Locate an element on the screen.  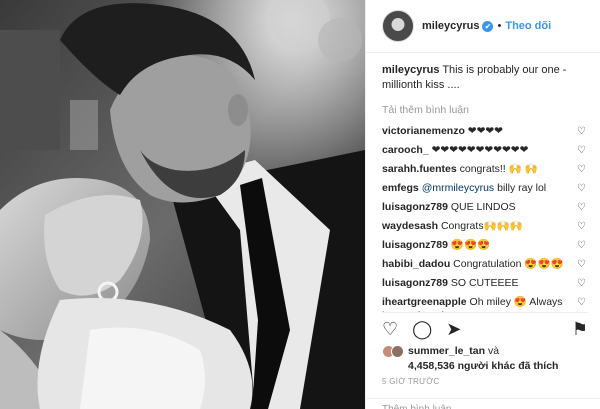
comment-text: ❤❤❤❤ is located at coordinates (483, 131).